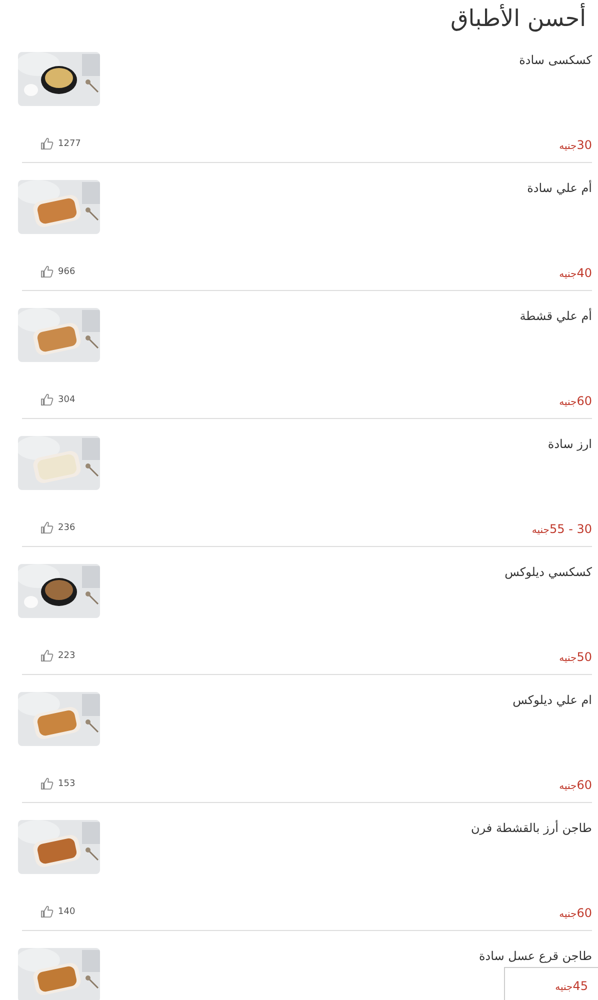 This screenshot has width=598, height=1000. Describe the element at coordinates (556, 316) in the screenshot. I see `dish-name: أم علي قشطة` at that location.